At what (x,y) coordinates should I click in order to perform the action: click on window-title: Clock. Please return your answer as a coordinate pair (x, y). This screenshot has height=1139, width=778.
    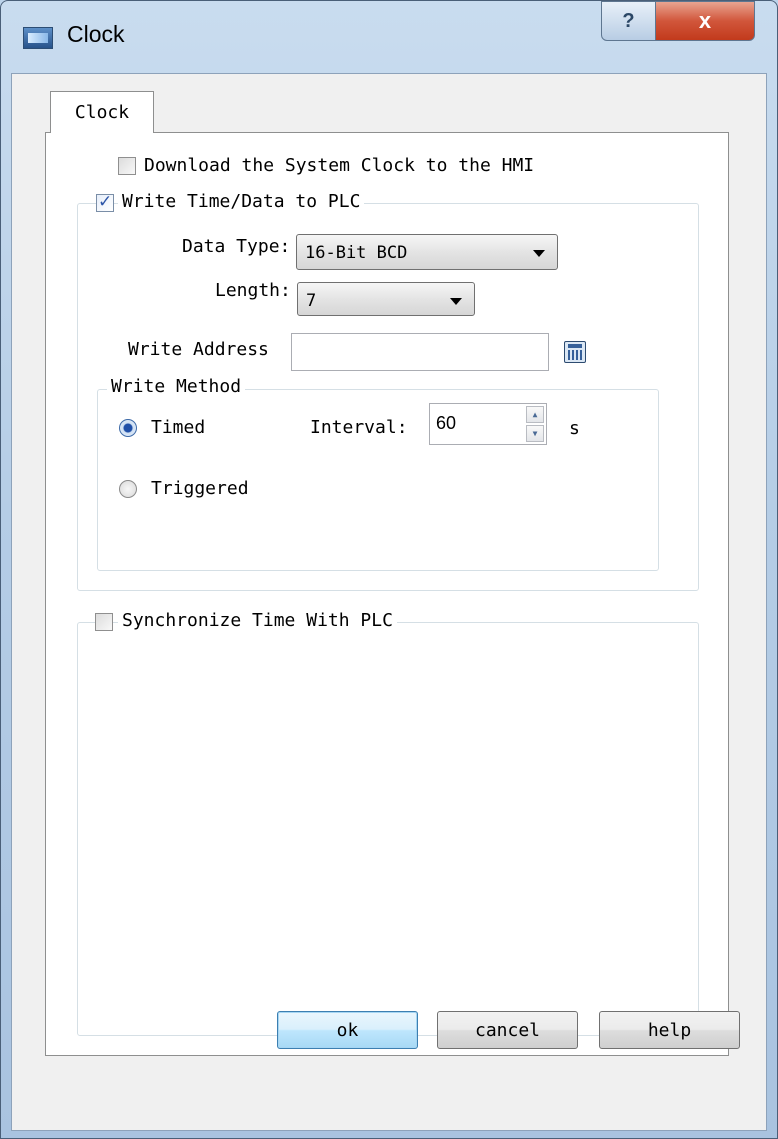
    Looking at the image, I should click on (96, 34).